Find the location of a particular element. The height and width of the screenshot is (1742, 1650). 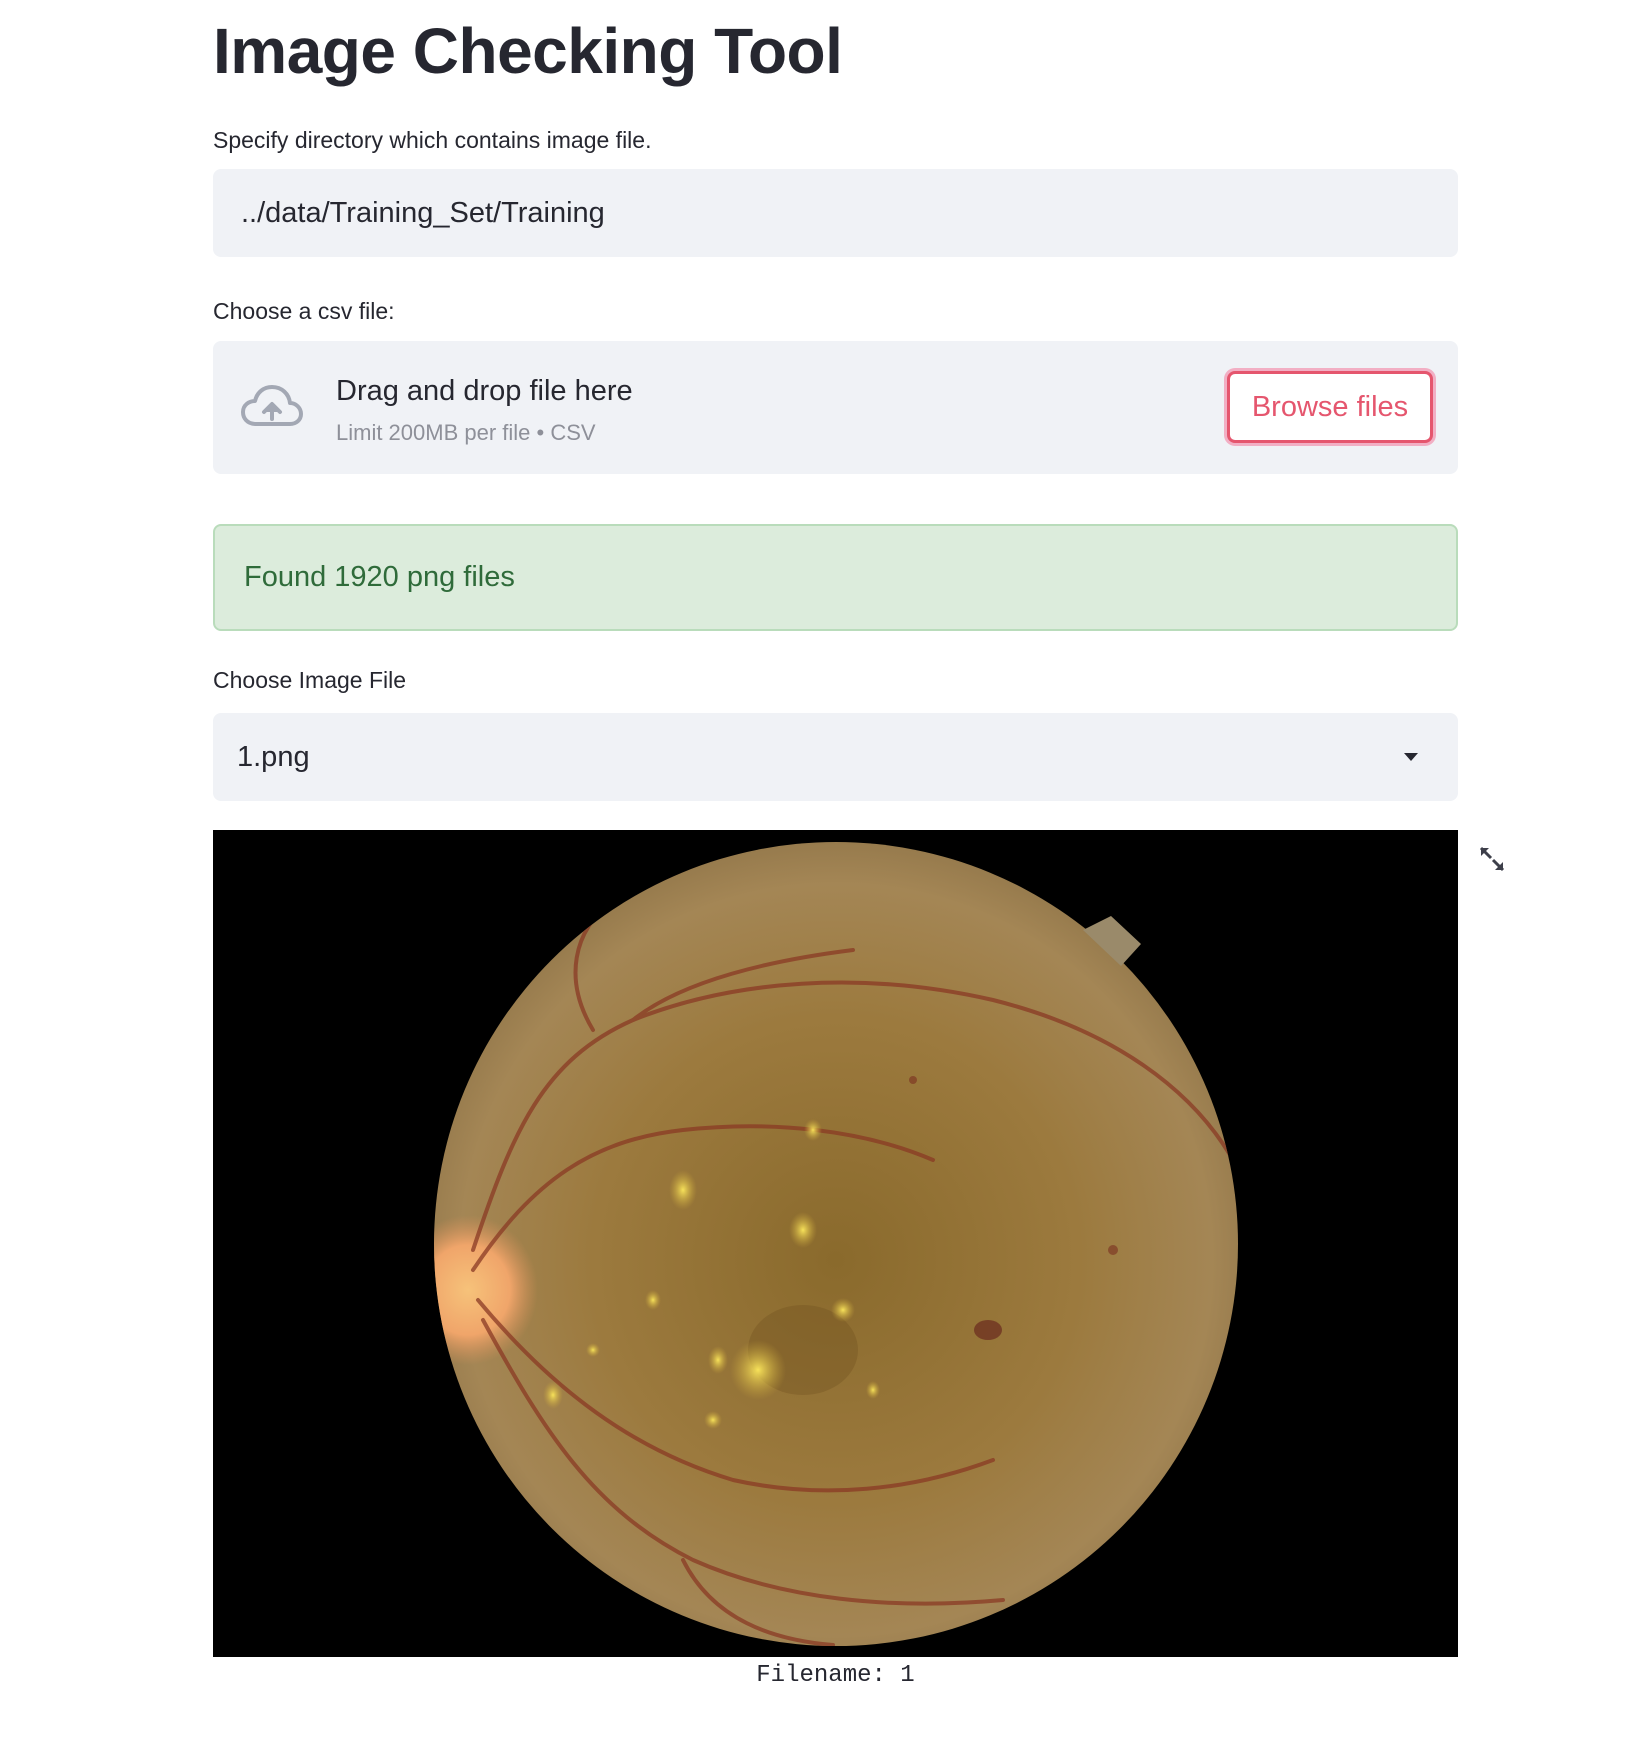

directory-input is located at coordinates (835, 213).